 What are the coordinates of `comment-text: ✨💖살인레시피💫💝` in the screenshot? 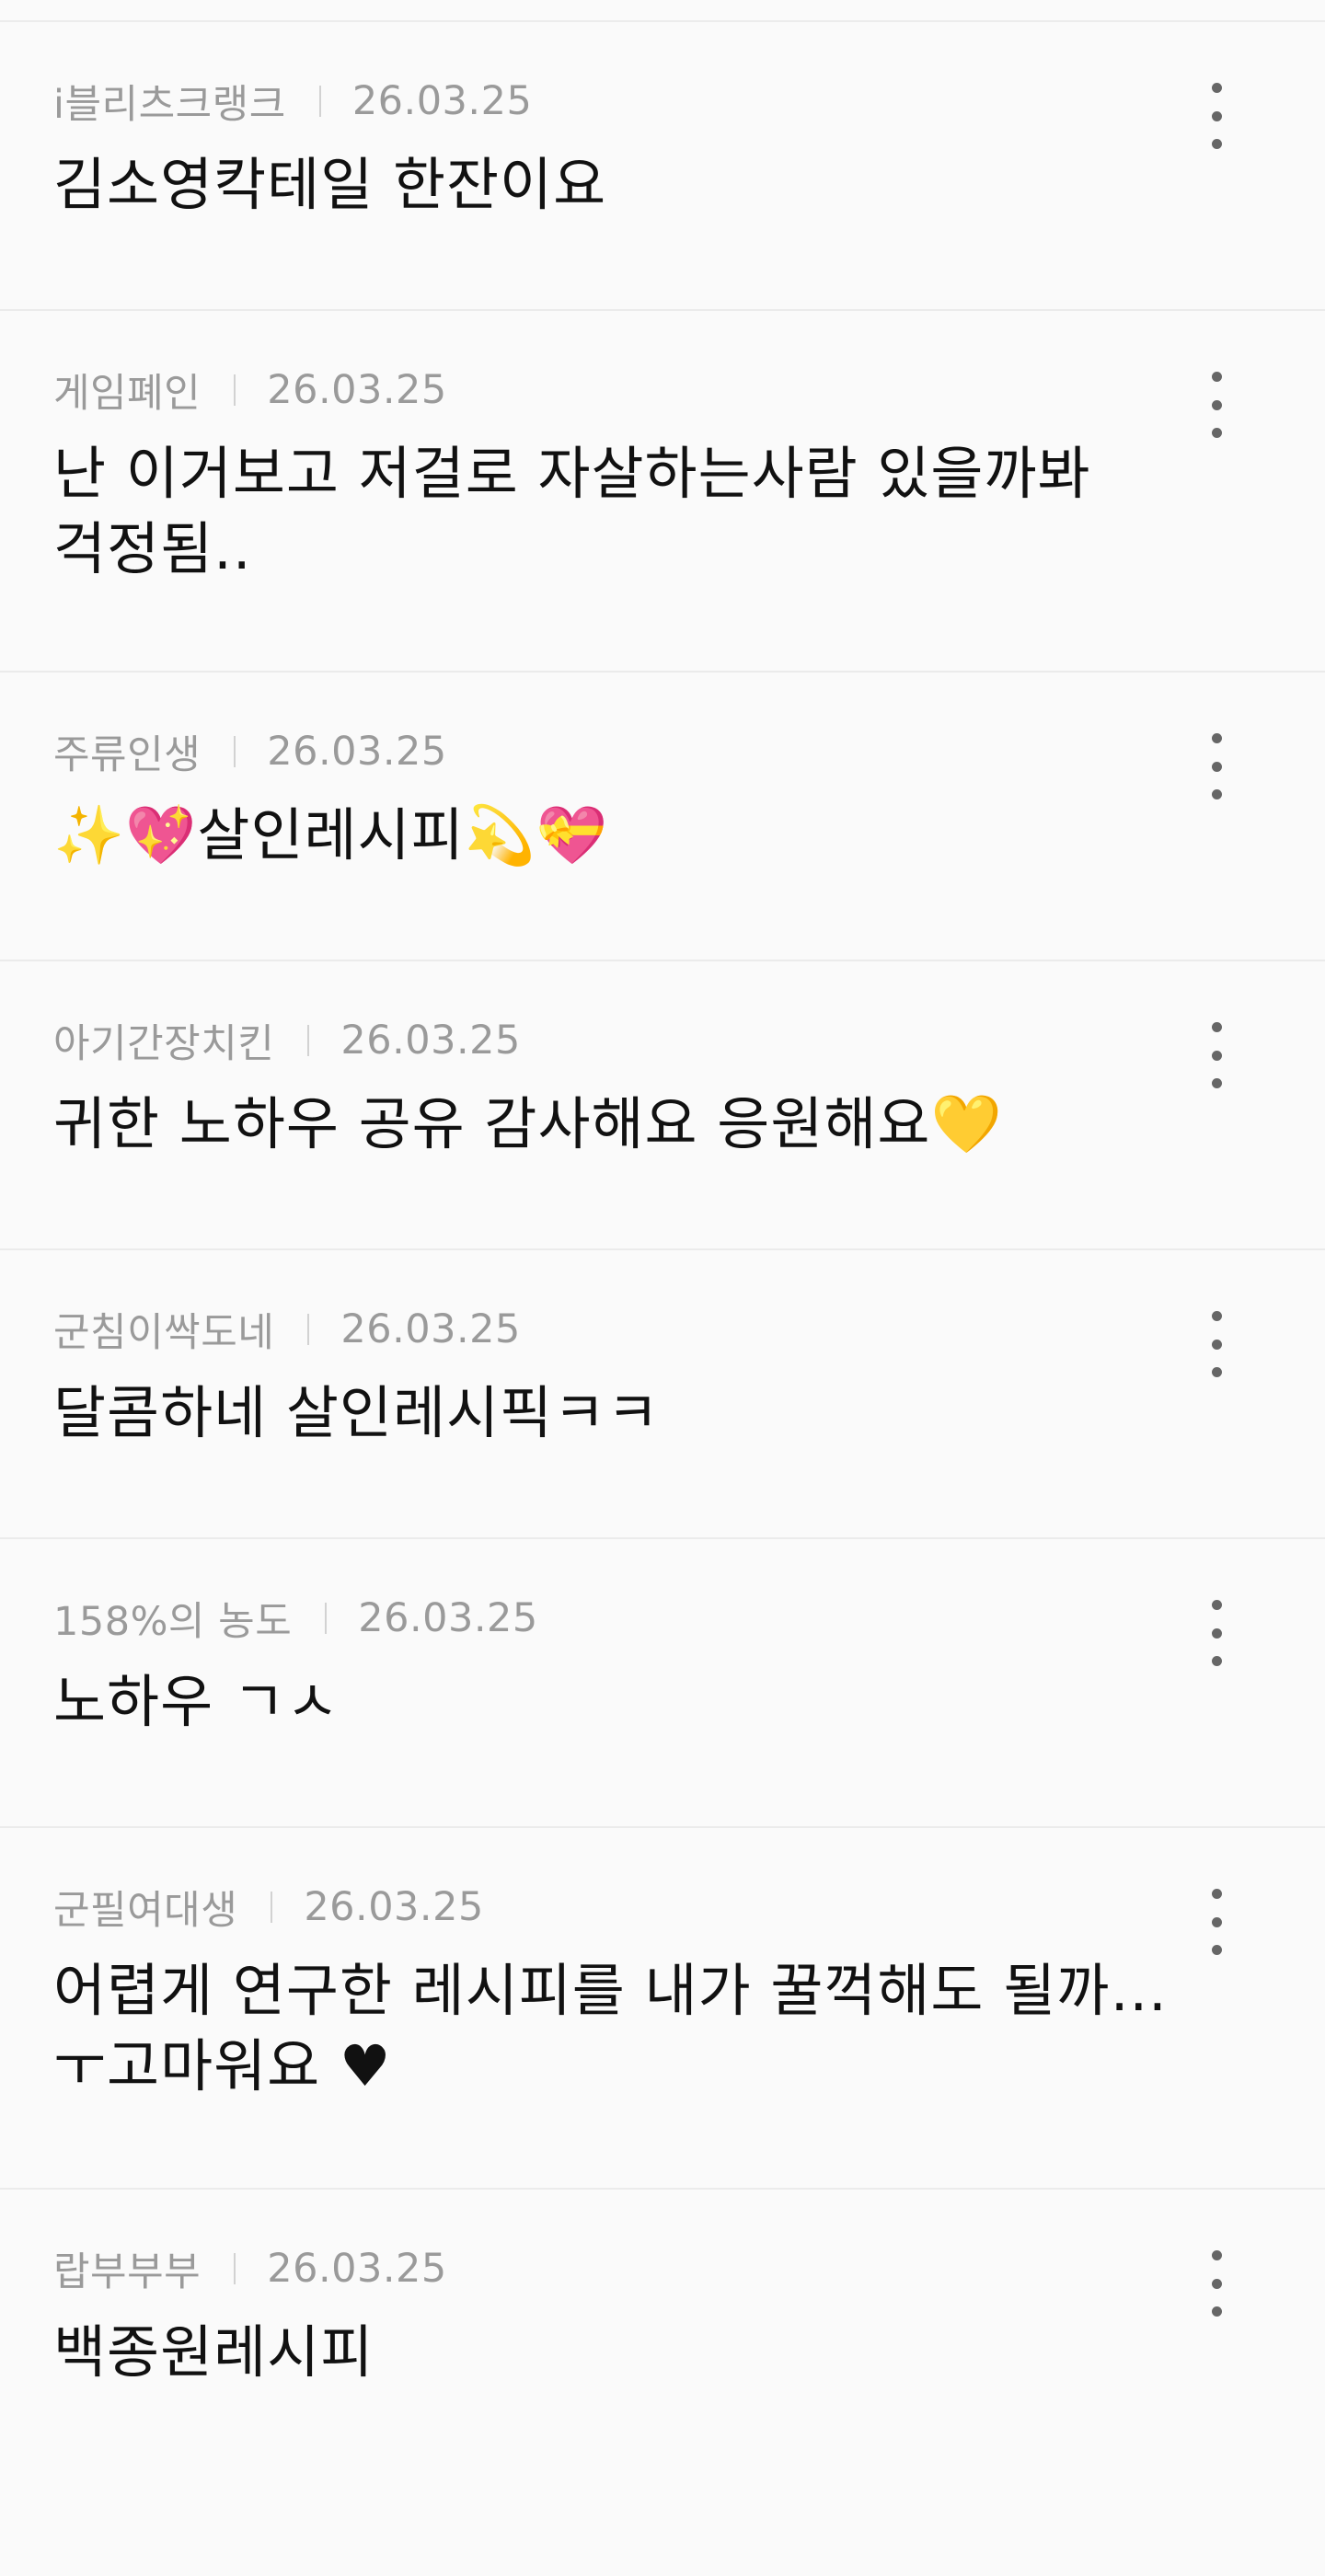 It's located at (634, 835).